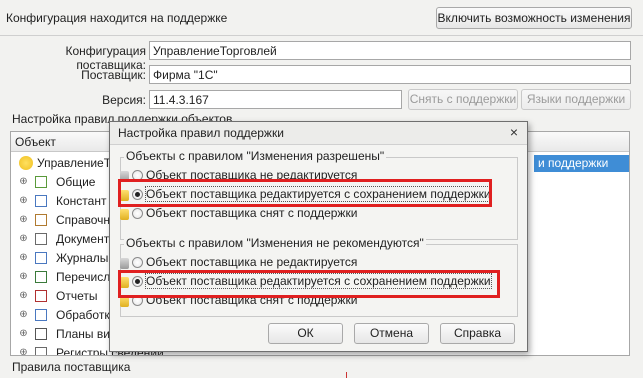 This screenshot has width=643, height=378. What do you see at coordinates (81, 201) in the screenshot?
I see `tree-row-label: Констант` at bounding box center [81, 201].